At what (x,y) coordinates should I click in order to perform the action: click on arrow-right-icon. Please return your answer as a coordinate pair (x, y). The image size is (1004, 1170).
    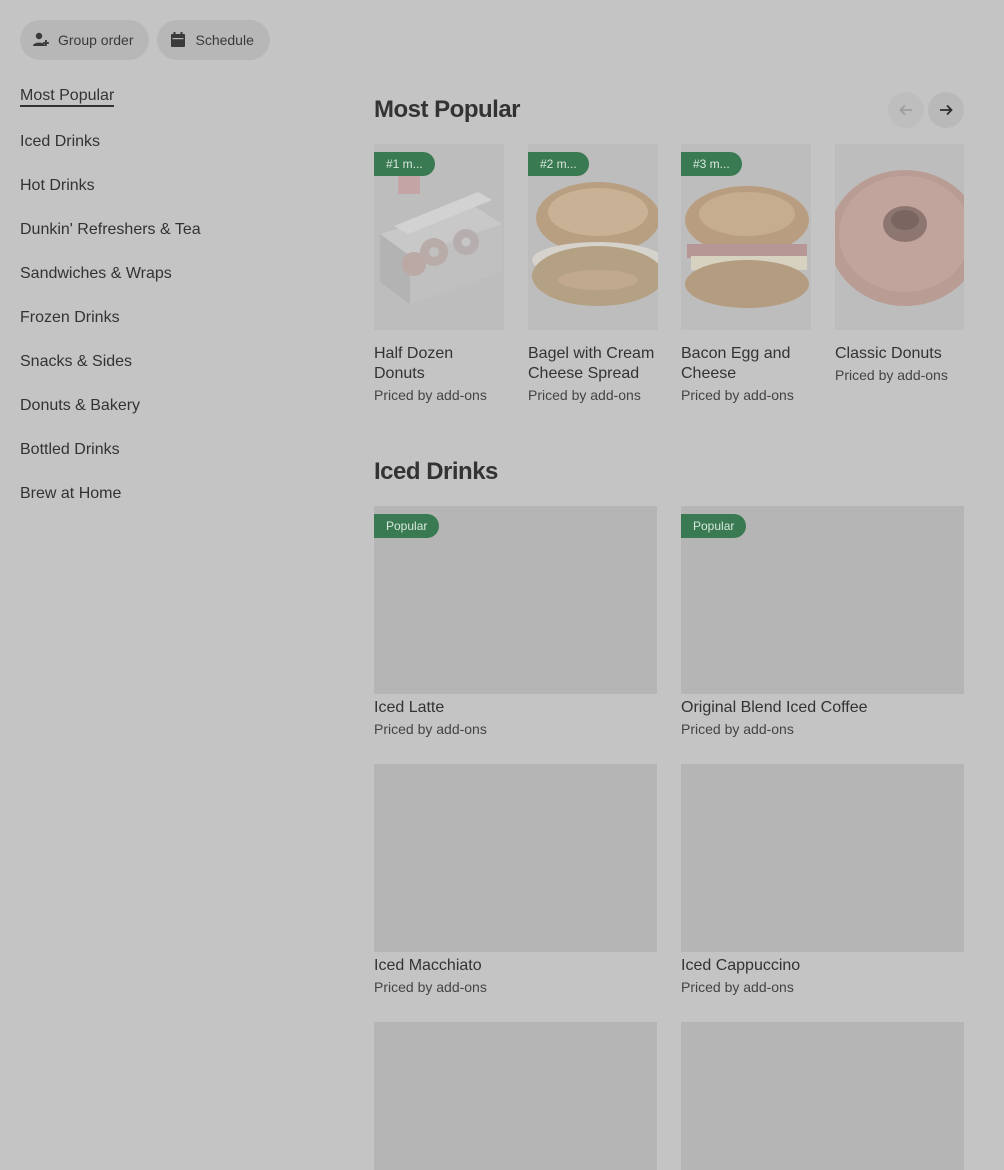
    Looking at the image, I should click on (946, 110).